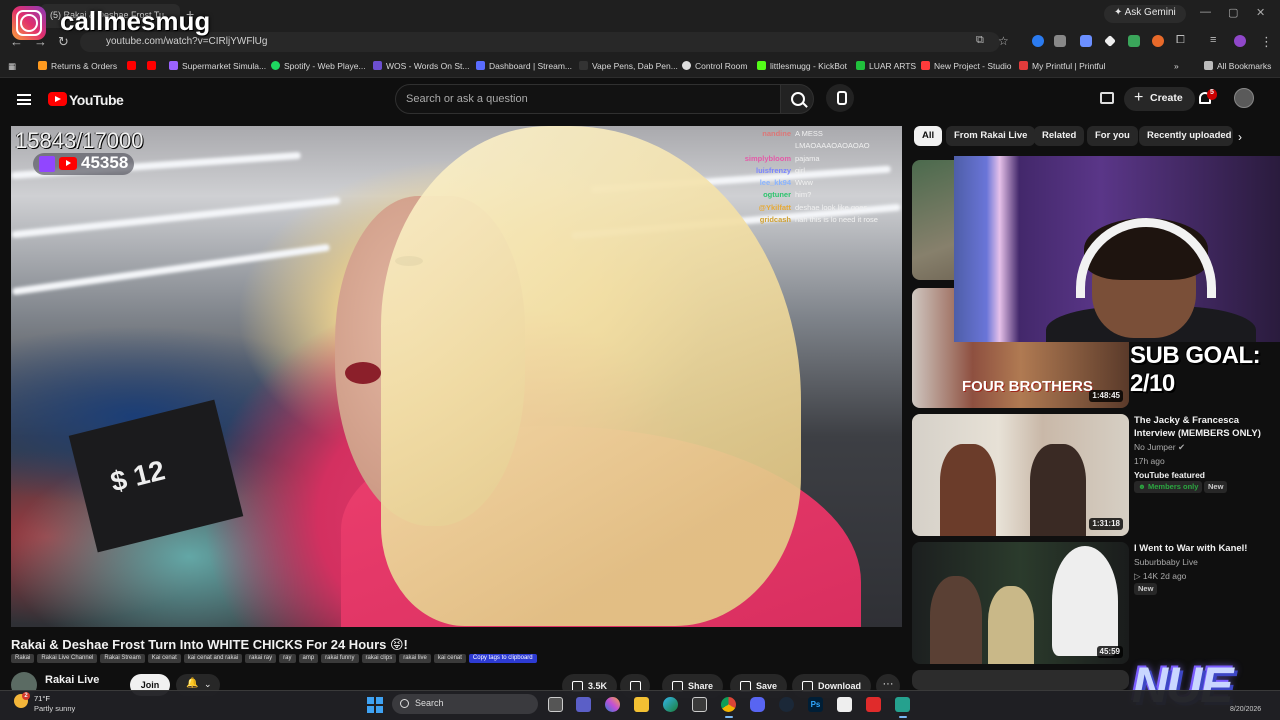 This screenshot has width=1280, height=720. I want to click on search-input: Search or ask a question, so click(588, 99).